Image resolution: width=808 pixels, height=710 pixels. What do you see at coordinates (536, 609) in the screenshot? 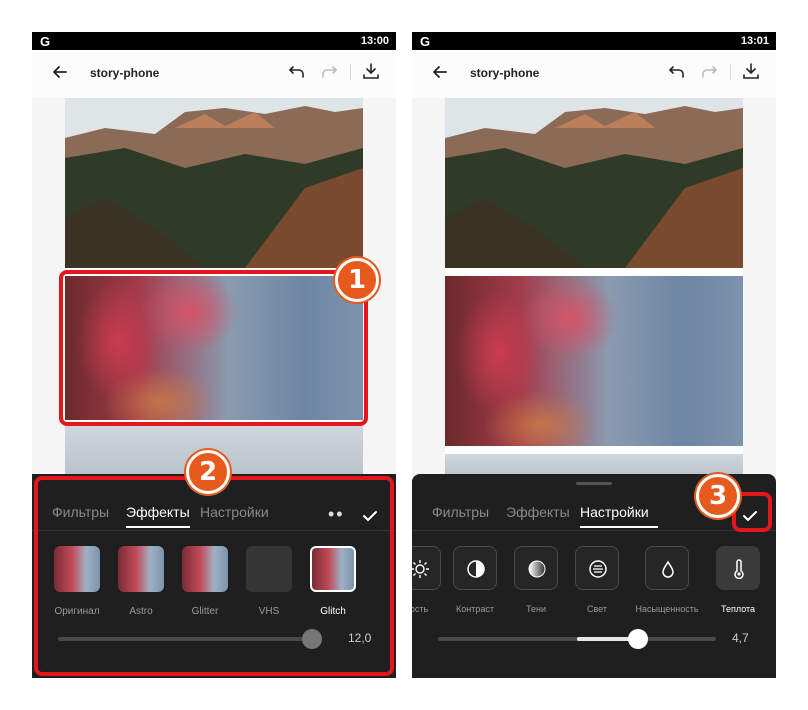
I see `tool-label: Тени` at bounding box center [536, 609].